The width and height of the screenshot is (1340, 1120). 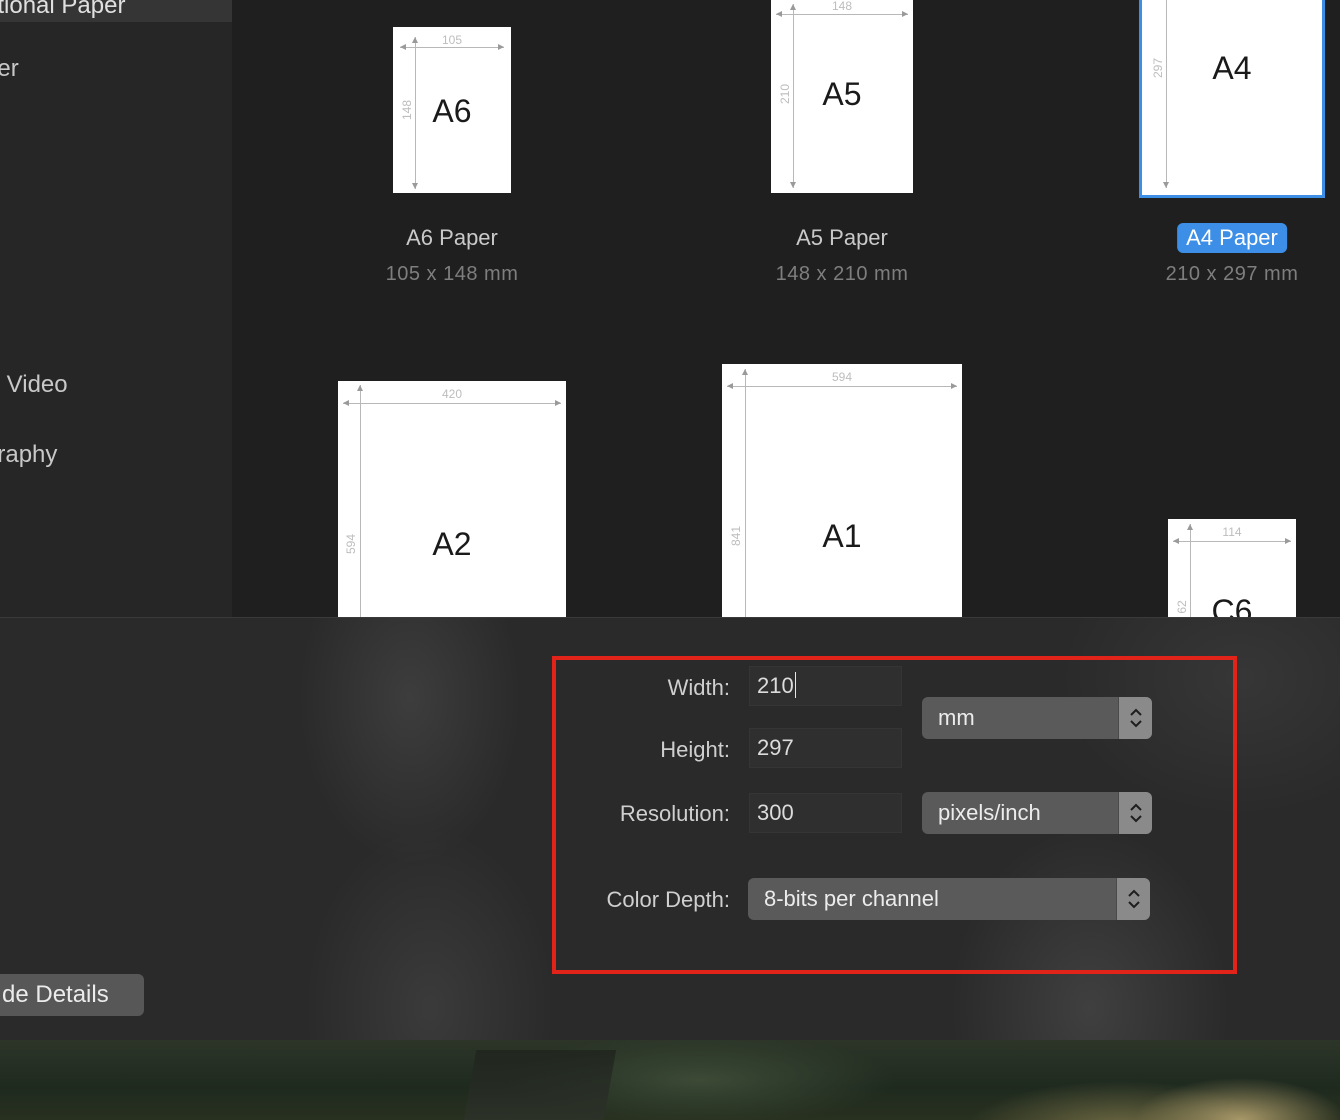 I want to click on category-sidebar: ational Paper per & Video graphy, so click(x=116, y=308).